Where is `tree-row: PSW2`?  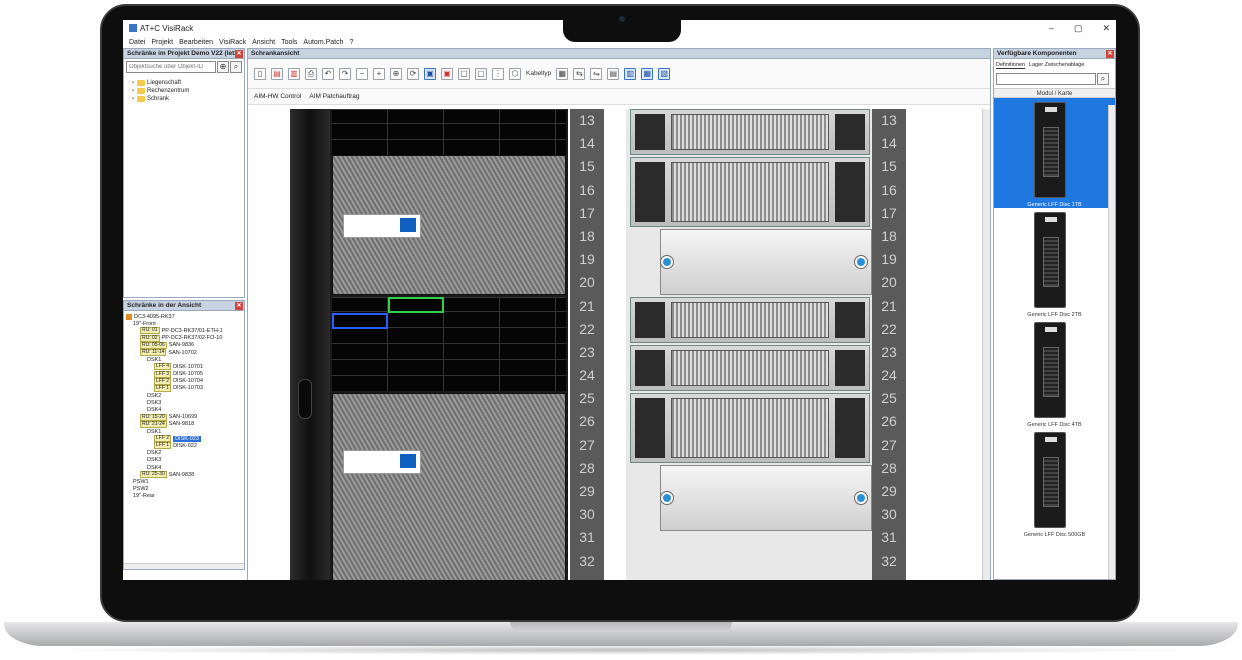 tree-row: PSW2 is located at coordinates (185, 489).